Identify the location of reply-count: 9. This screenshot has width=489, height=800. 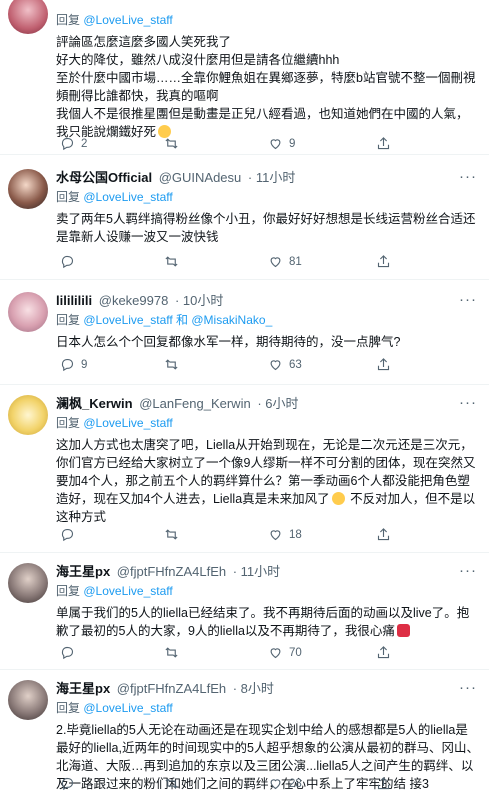
(84, 364).